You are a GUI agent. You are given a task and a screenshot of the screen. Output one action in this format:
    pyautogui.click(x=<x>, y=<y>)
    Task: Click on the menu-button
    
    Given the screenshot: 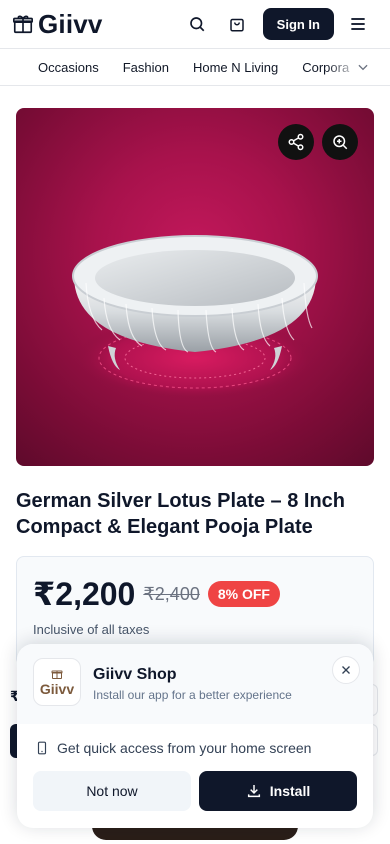 What is the action you would take?
    pyautogui.click(x=358, y=24)
    